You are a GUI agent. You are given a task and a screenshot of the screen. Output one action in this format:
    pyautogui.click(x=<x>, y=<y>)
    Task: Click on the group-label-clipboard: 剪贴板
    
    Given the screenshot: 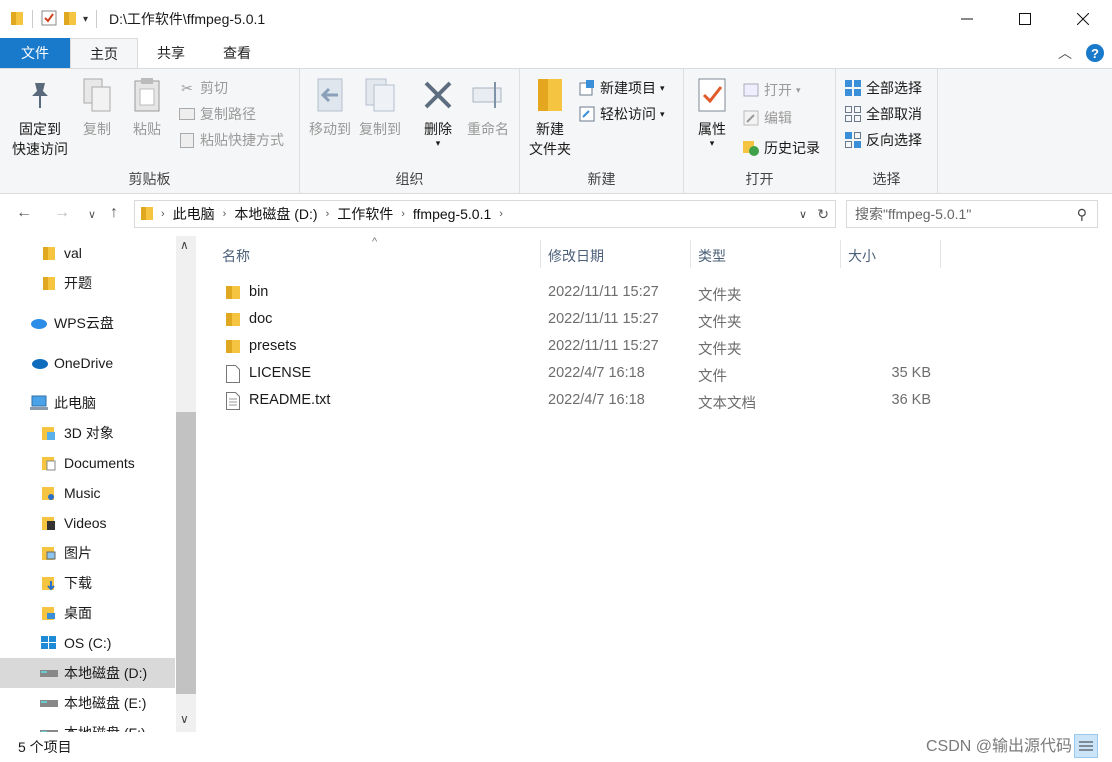 What is the action you would take?
    pyautogui.click(x=149, y=179)
    